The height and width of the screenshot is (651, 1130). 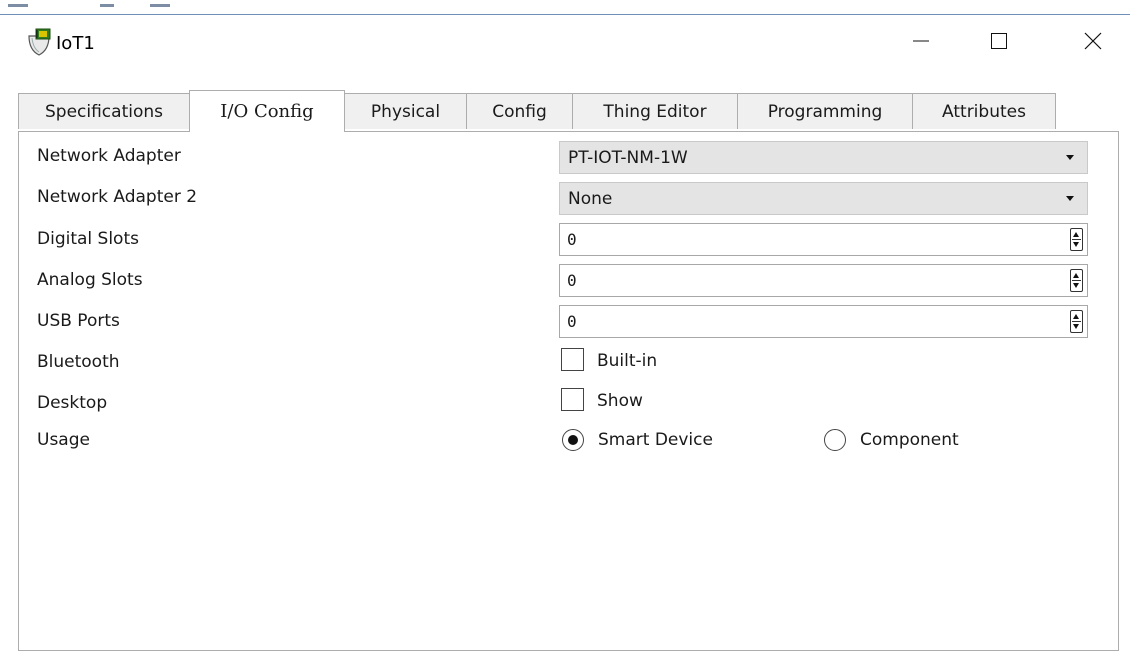 I want to click on usage-smart-device-label: Smart Device, so click(x=655, y=440).